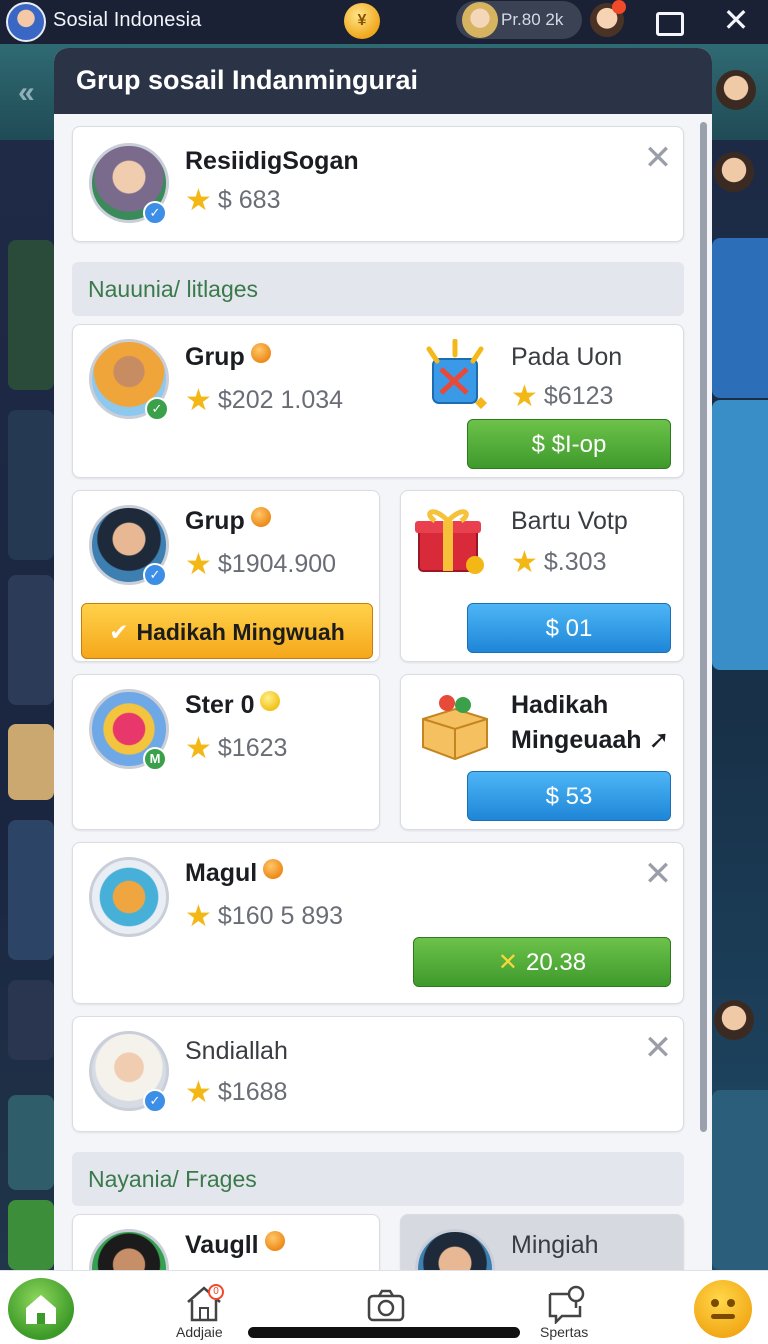  What do you see at coordinates (264, 916) in the screenshot?
I see `member-value: ★ $160 5 893` at bounding box center [264, 916].